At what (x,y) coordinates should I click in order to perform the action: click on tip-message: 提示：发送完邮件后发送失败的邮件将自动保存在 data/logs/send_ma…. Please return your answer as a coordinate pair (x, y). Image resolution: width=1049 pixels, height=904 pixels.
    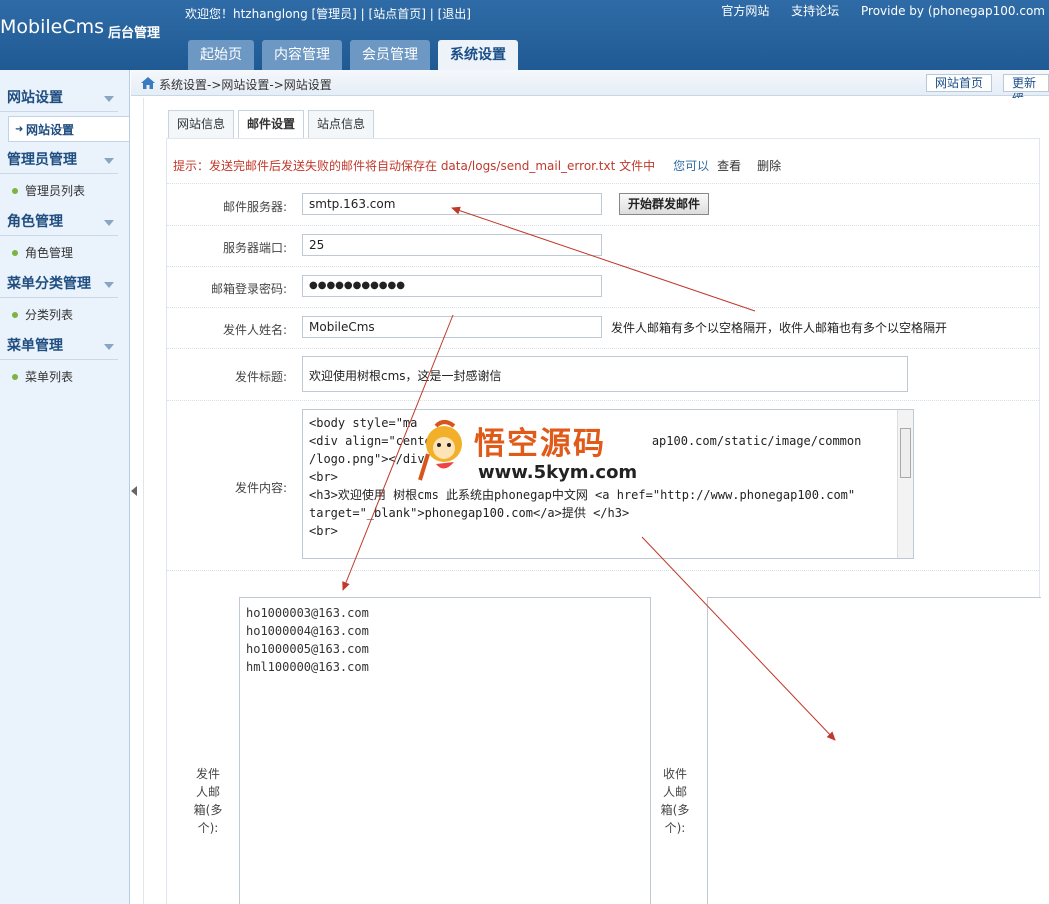
    Looking at the image, I should click on (477, 165).